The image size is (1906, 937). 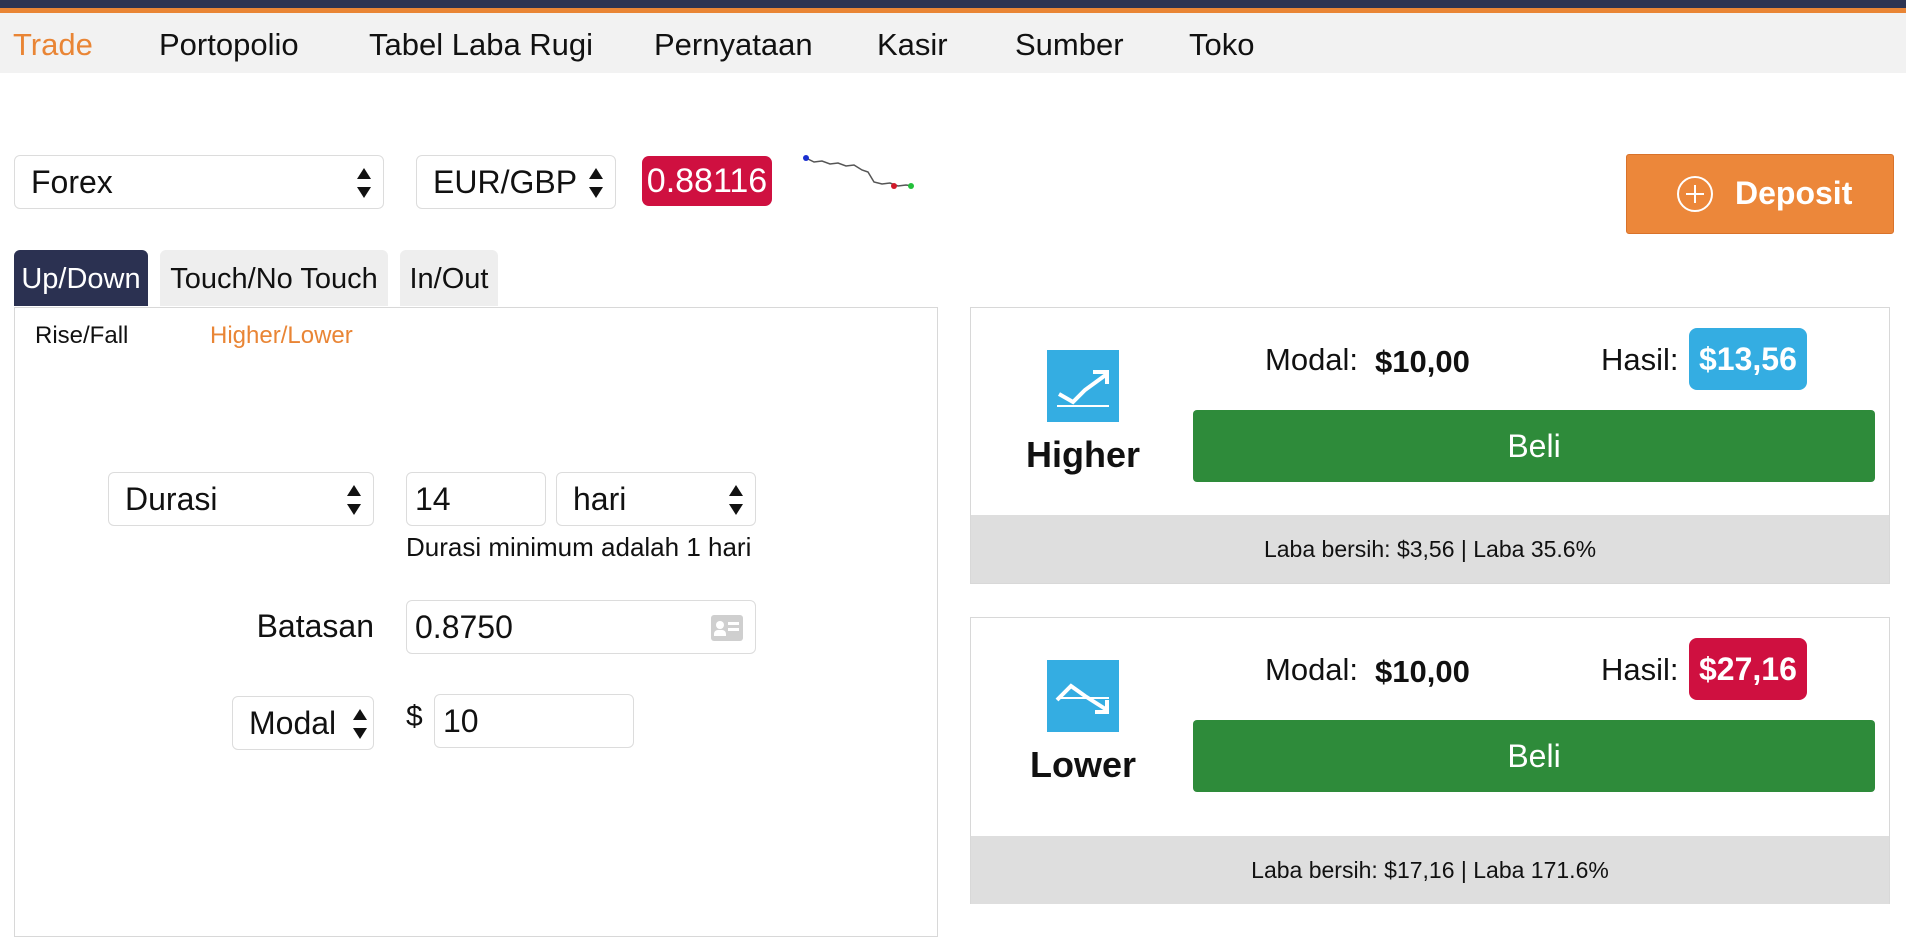 What do you see at coordinates (727, 628) in the screenshot?
I see `contact-card-icon` at bounding box center [727, 628].